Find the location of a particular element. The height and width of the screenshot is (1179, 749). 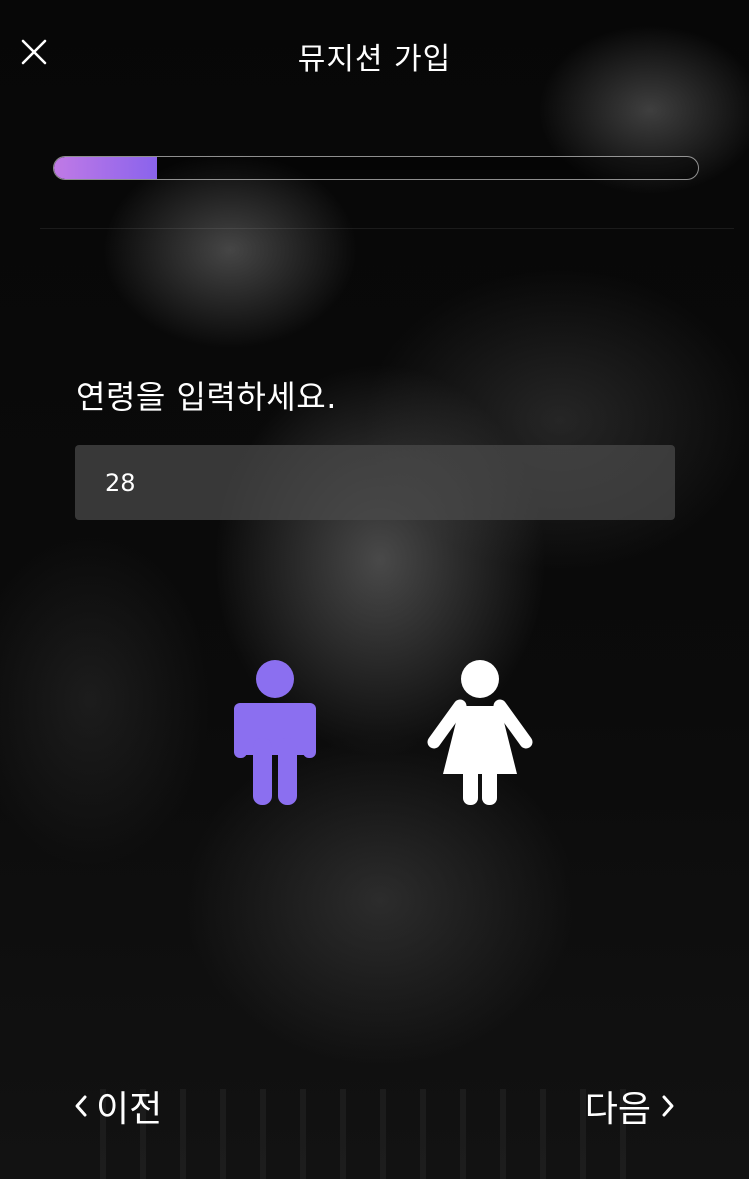

next-button: 다음 is located at coordinates (631, 1106).